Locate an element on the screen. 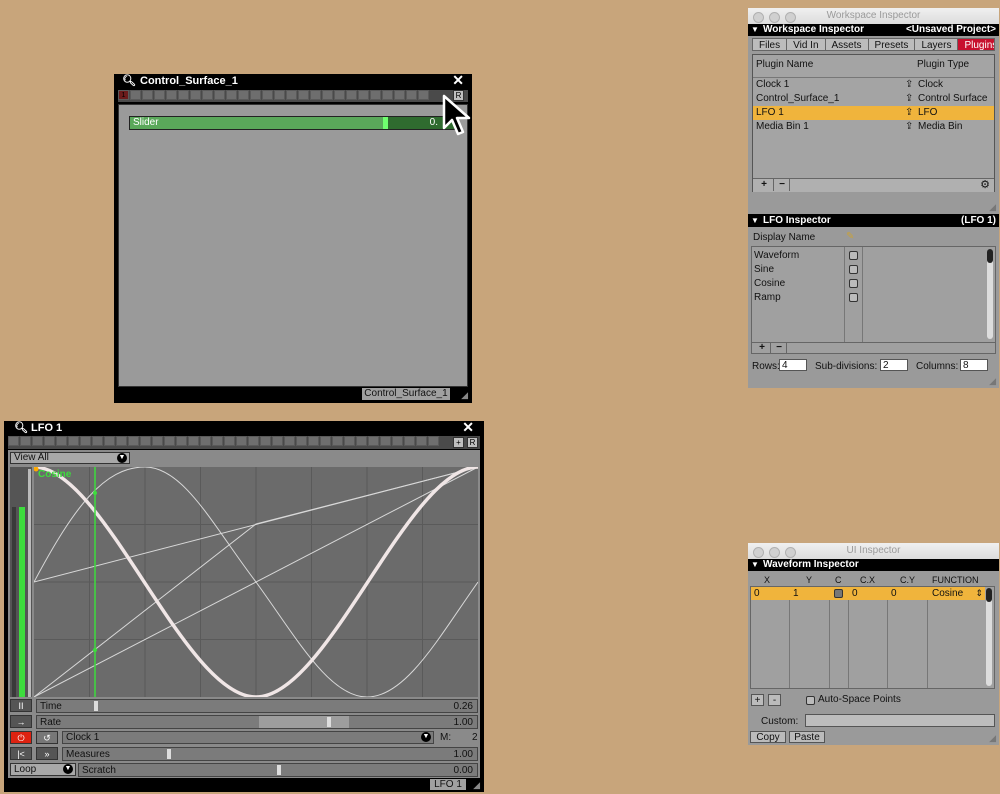 Image resolution: width=1000 pixels, height=794 pixels. slider-fill is located at coordinates (256, 123).